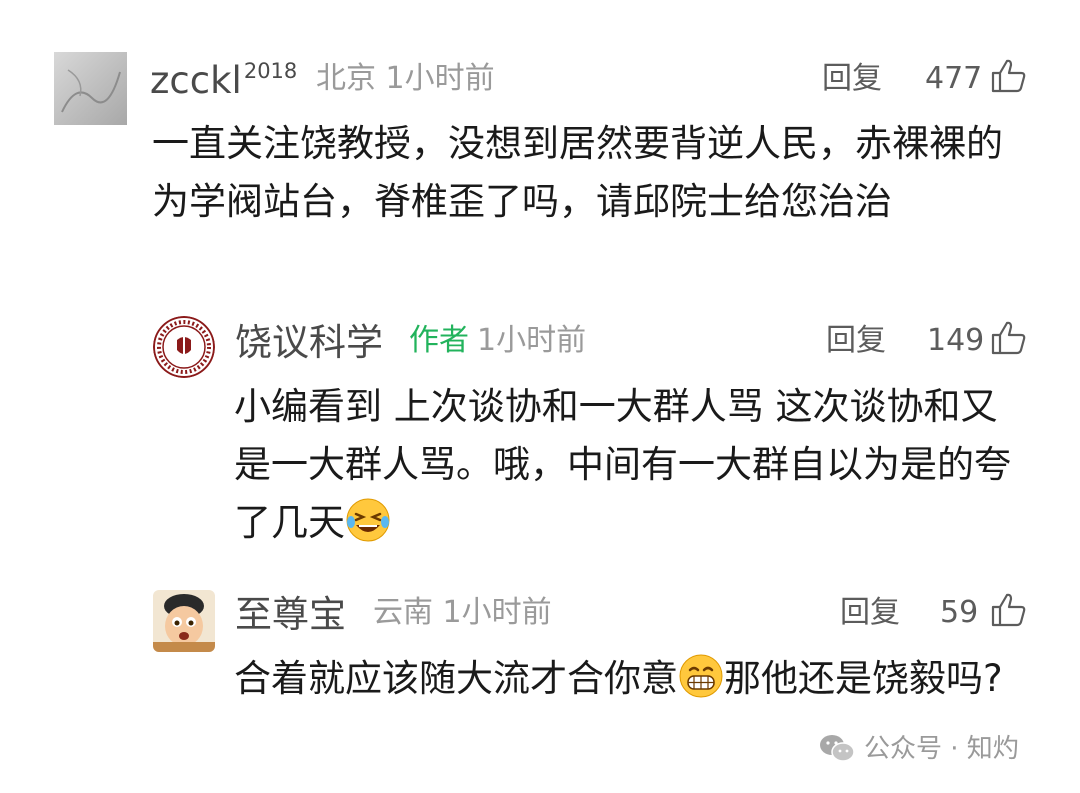 This screenshot has height=793, width=1080. I want to click on username-text: zcckl, so click(196, 80).